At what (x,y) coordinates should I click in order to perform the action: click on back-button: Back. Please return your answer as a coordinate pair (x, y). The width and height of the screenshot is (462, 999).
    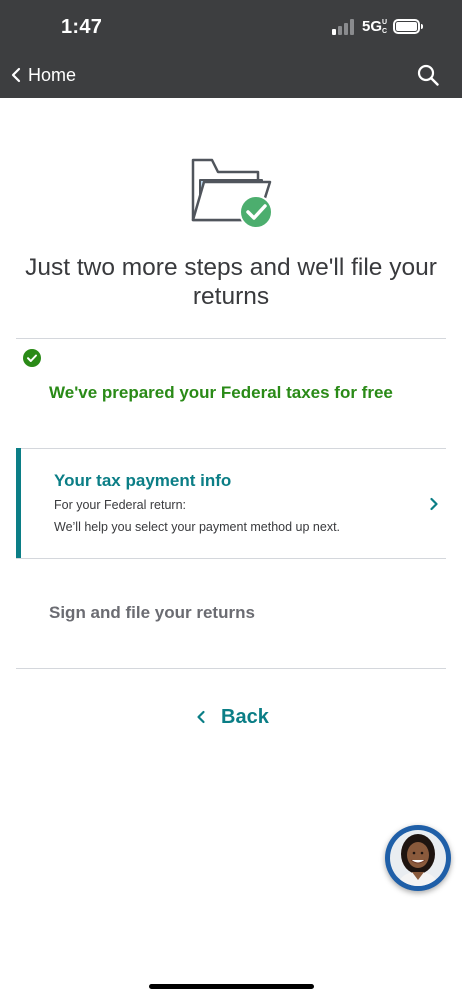
    Looking at the image, I should click on (232, 717).